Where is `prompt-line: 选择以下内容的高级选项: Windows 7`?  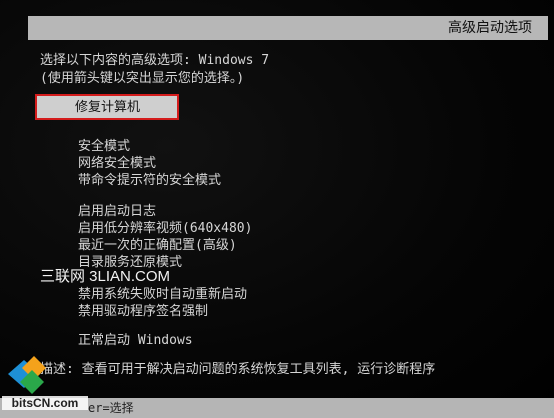 prompt-line: 选择以下内容的高级选项: Windows 7 is located at coordinates (155, 60).